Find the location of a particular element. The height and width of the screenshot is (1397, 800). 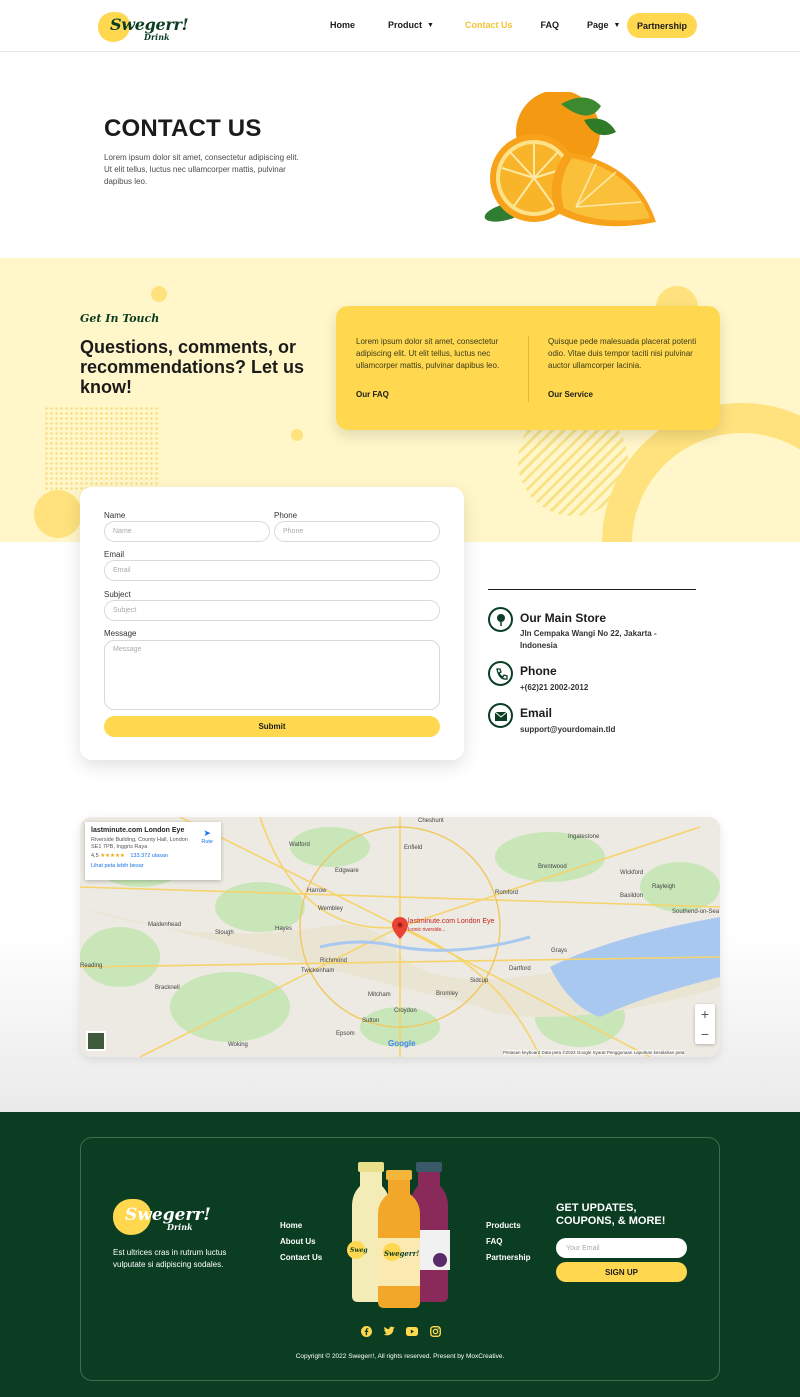

footer-link-faq: FAQ is located at coordinates (508, 1242).